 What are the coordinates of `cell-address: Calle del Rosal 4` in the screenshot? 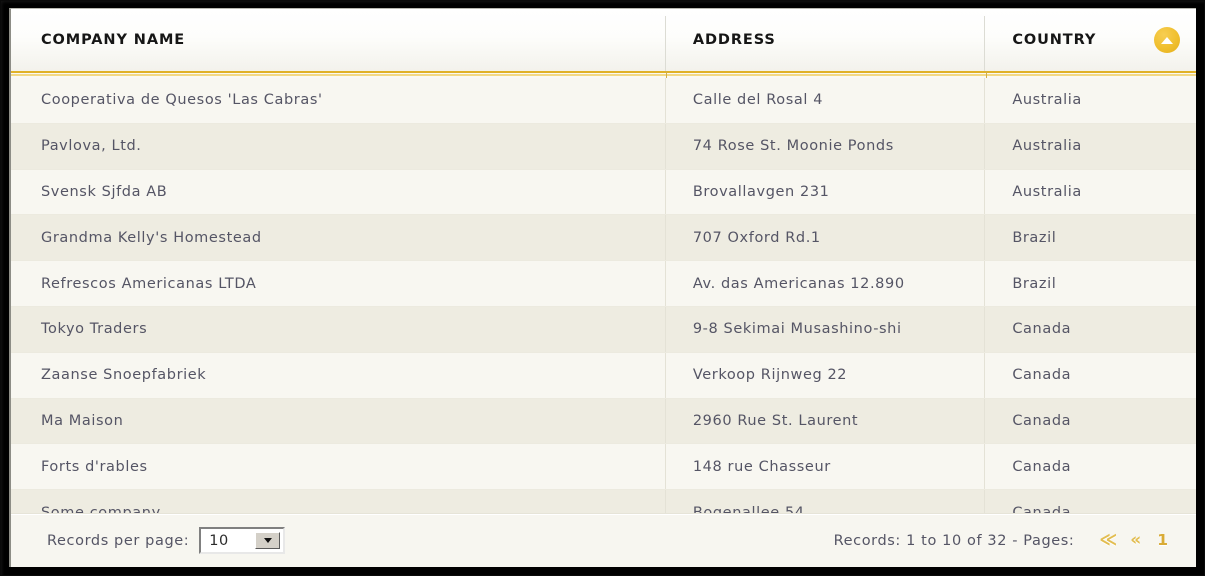 It's located at (824, 100).